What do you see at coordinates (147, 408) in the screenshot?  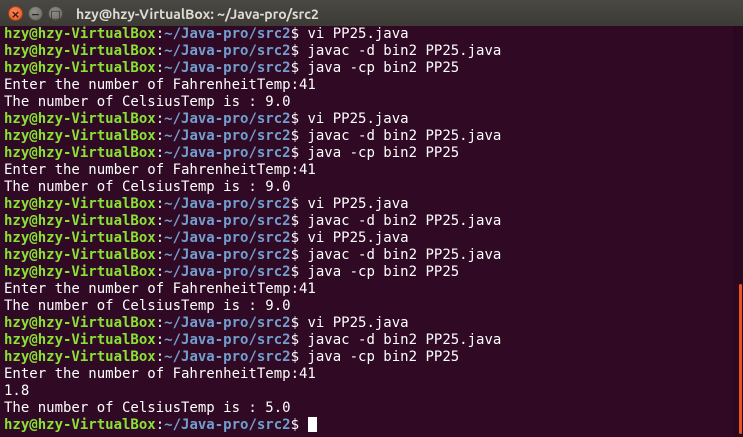 I see `output-line: The number of CelsiusTemp is : 5.0` at bounding box center [147, 408].